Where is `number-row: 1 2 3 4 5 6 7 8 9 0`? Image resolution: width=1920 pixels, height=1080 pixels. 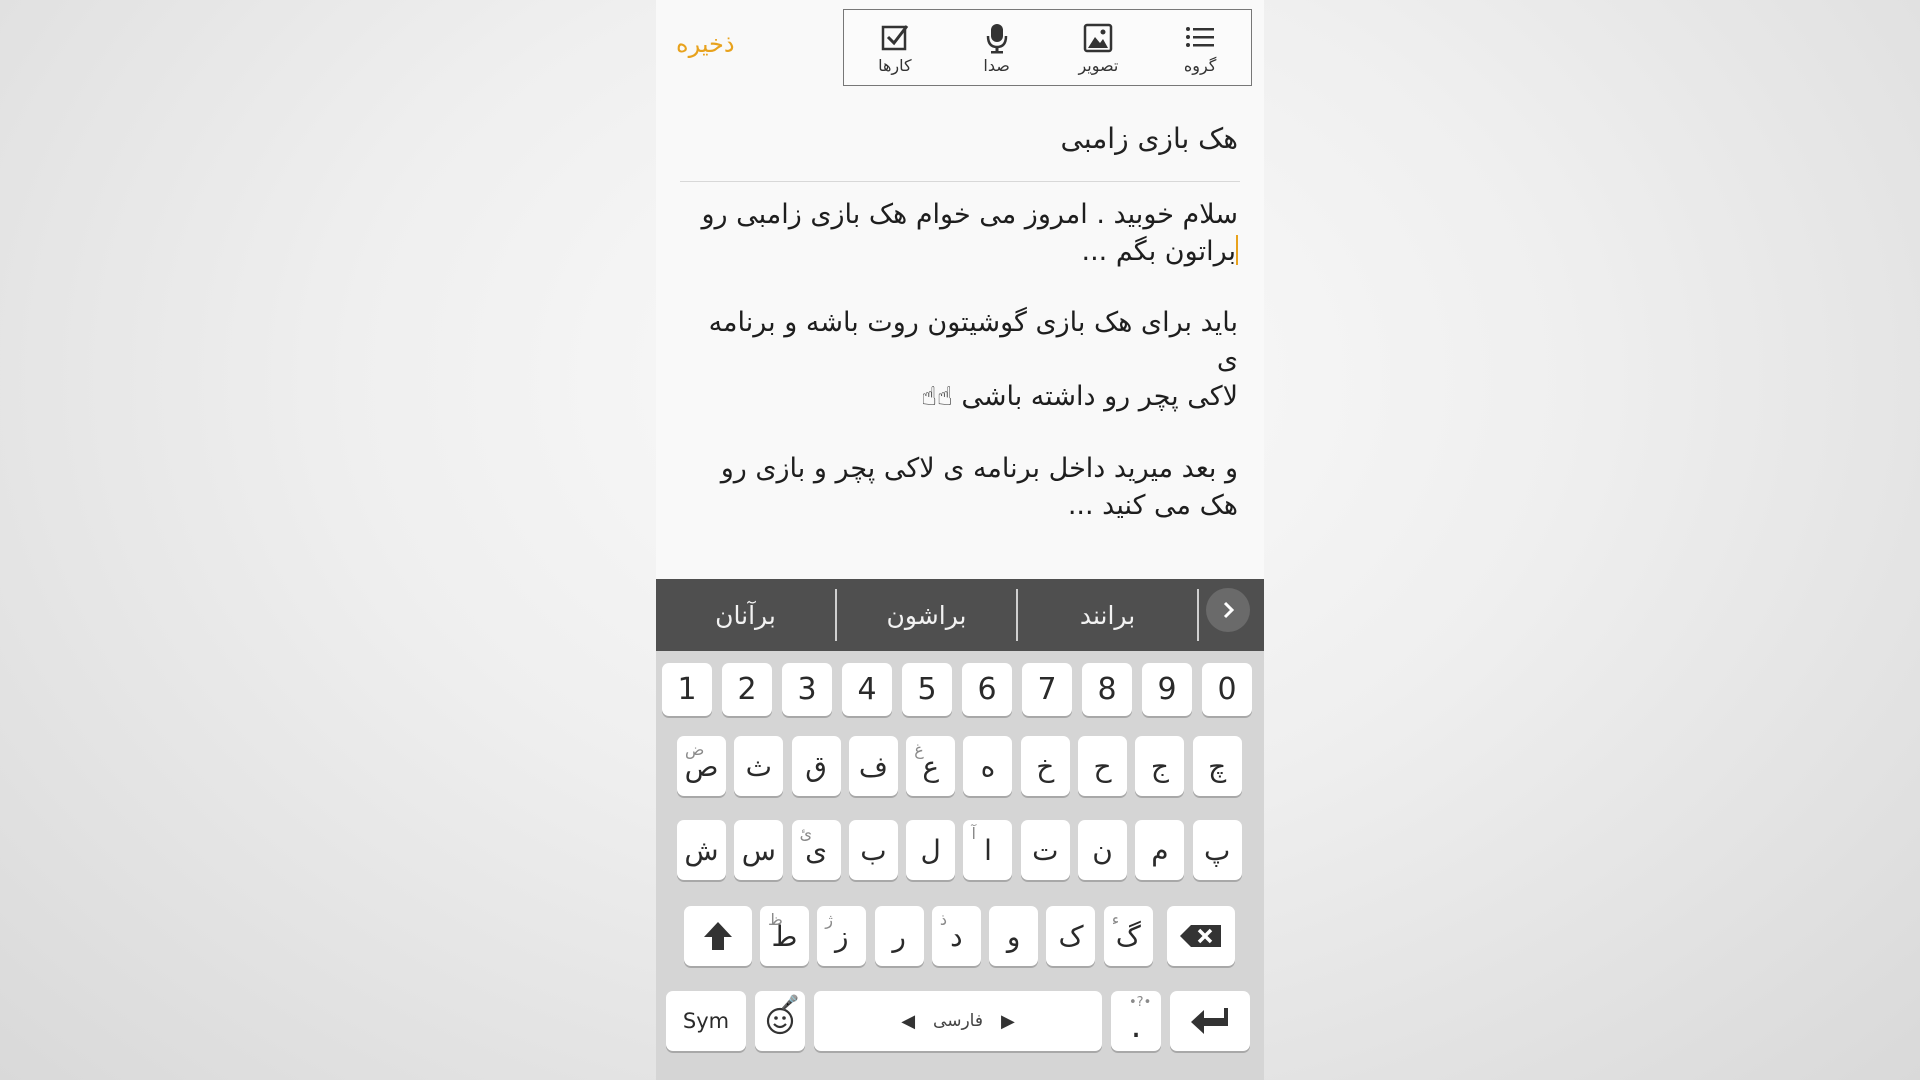 number-row: 1 2 3 4 5 6 7 8 9 0 is located at coordinates (962, 689).